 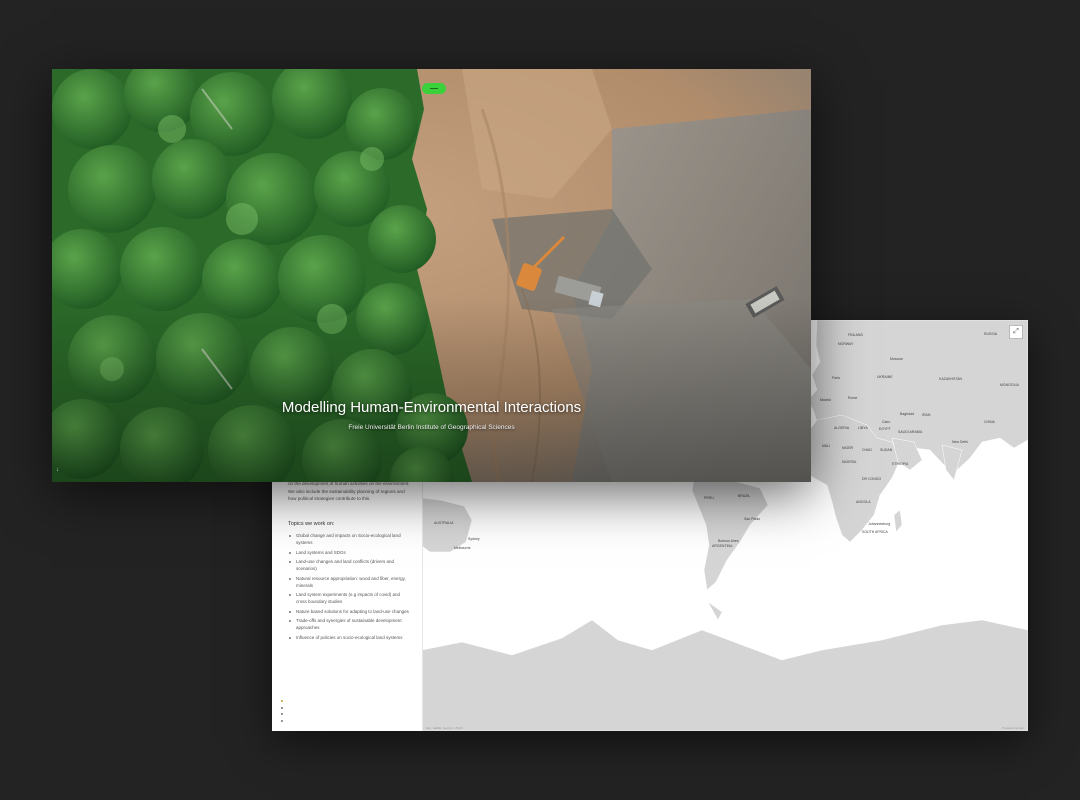 I want to click on map-label-madrid: Madrid, so click(x=825, y=400).